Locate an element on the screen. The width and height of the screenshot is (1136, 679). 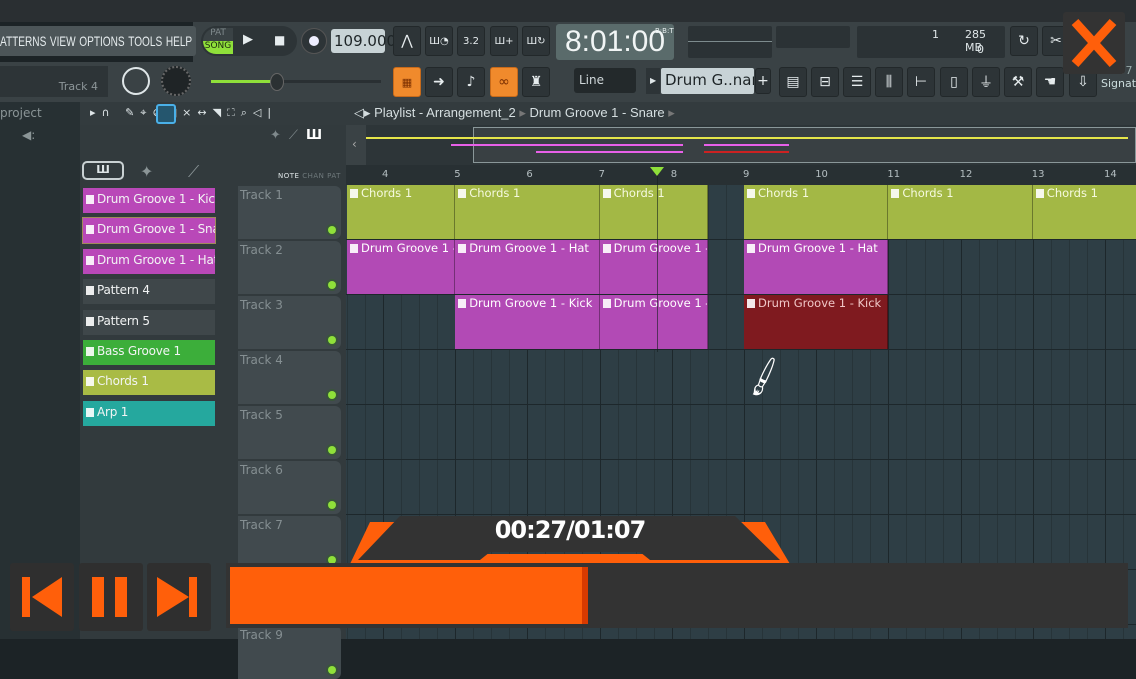
slide-icon: ♪ is located at coordinates (471, 82).